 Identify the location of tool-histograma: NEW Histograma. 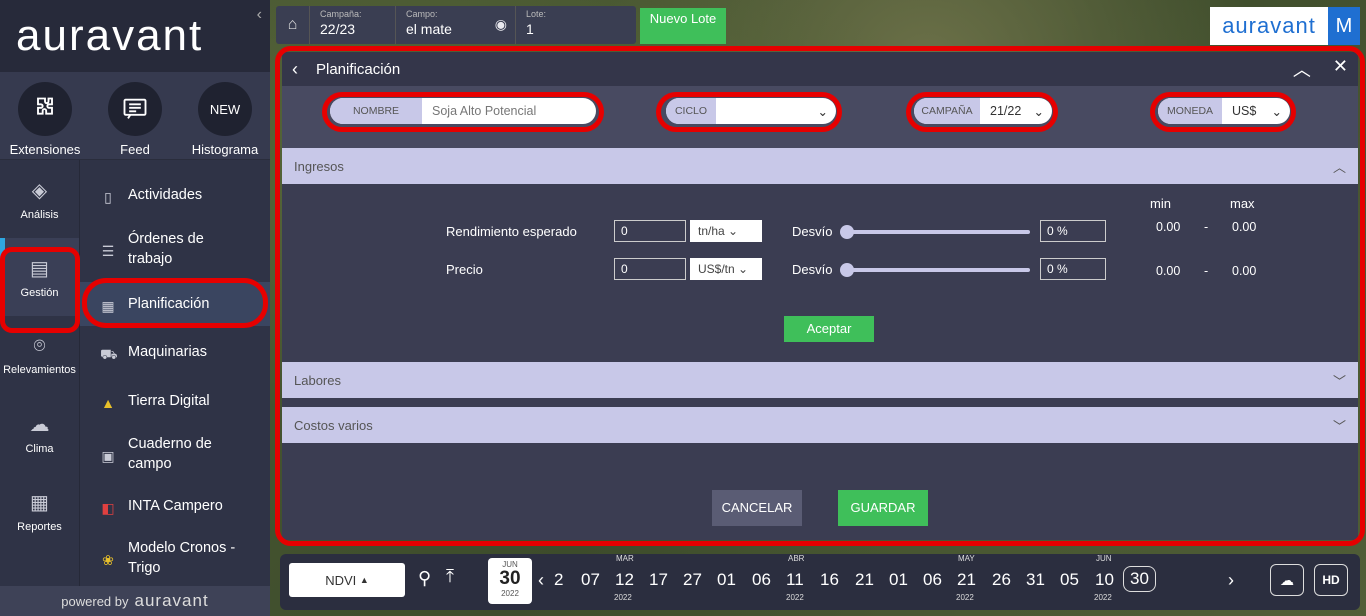
(225, 119).